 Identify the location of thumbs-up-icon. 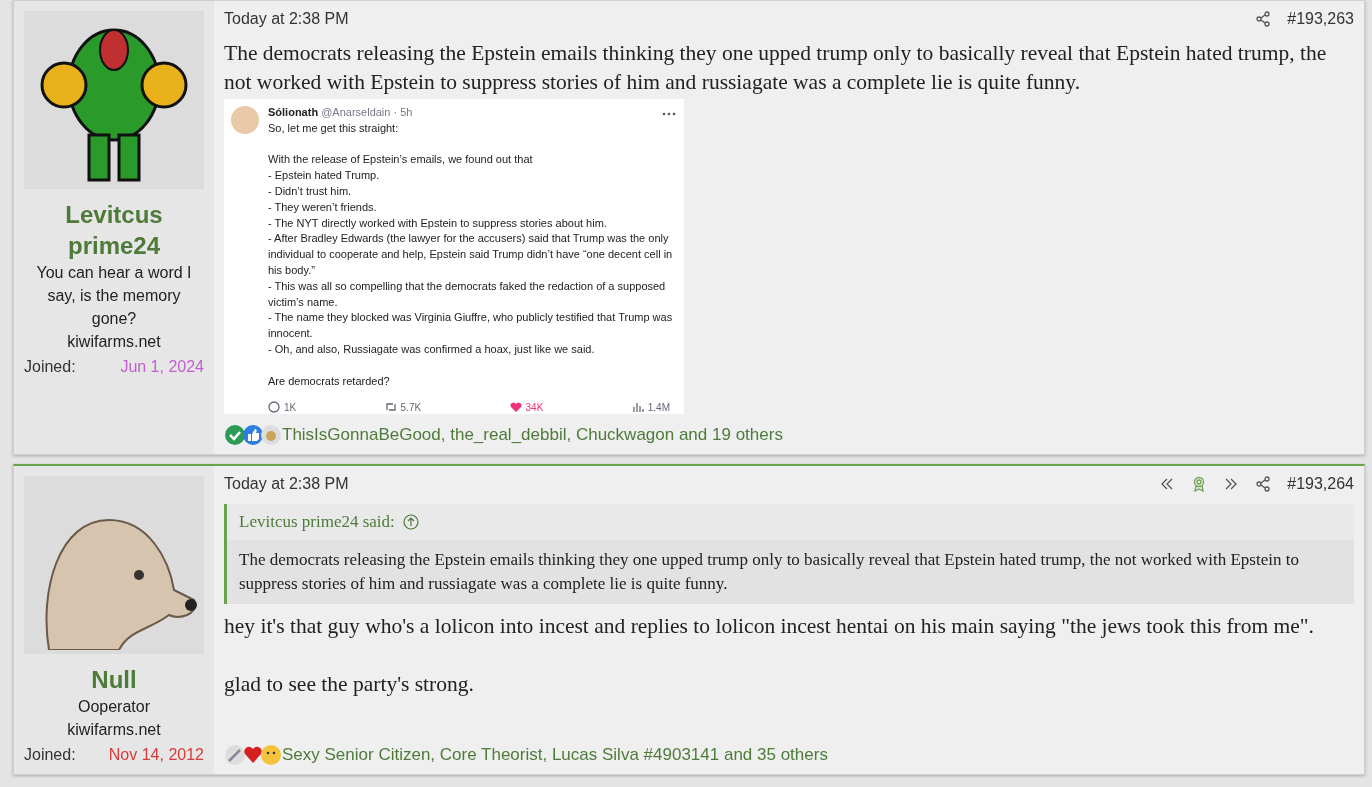
(253, 435).